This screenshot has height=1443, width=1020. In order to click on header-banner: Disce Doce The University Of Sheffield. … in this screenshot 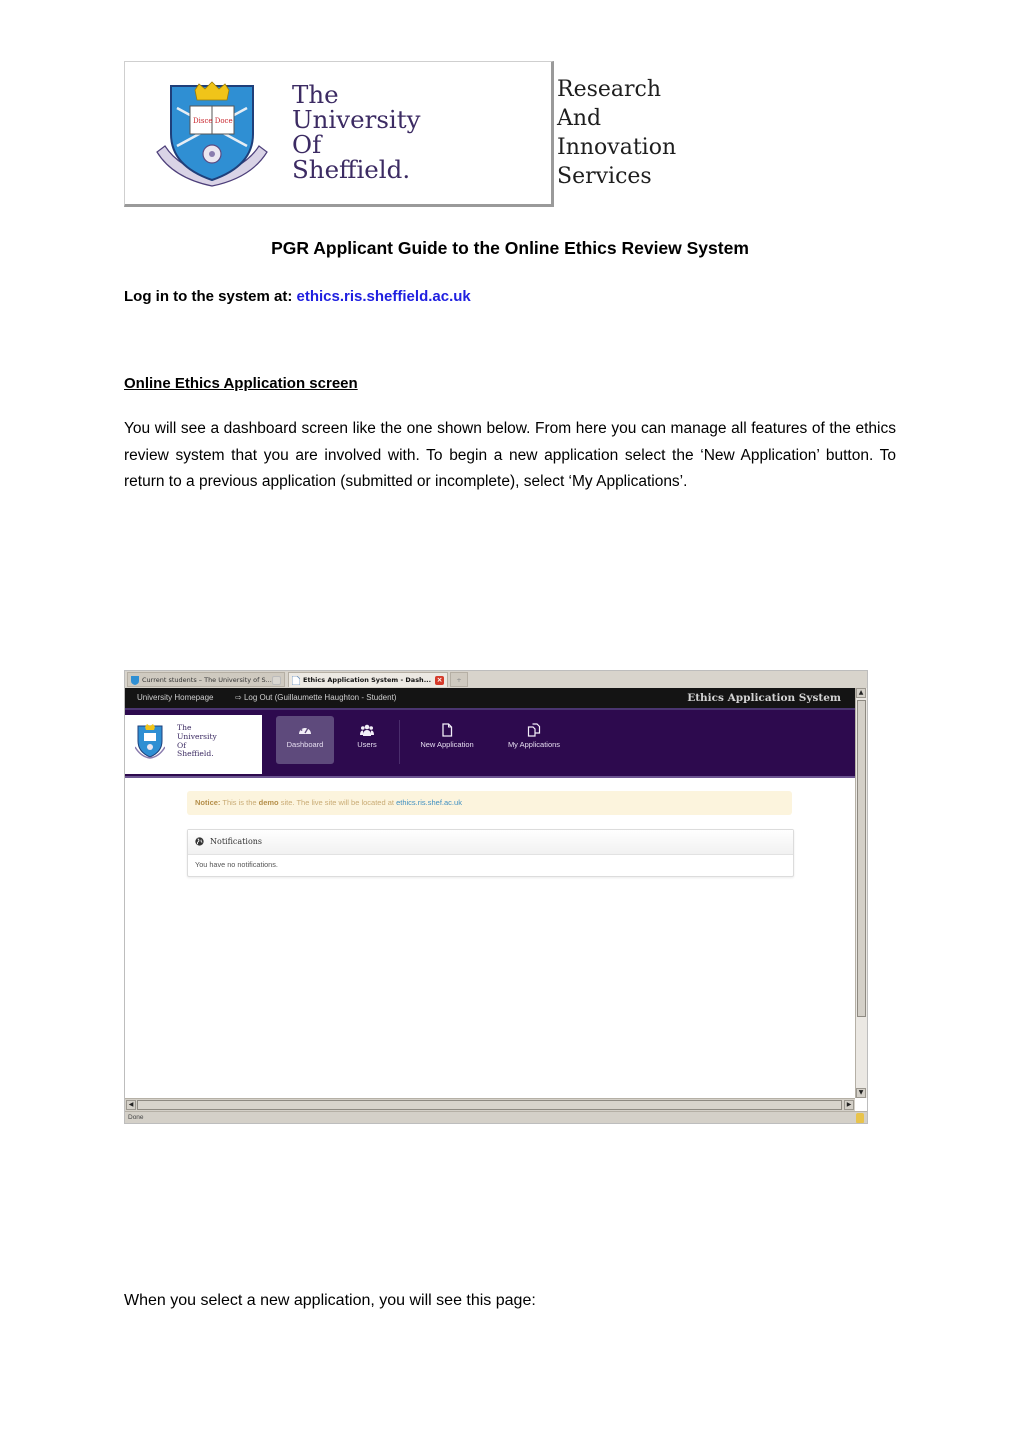, I will do `click(424, 134)`.